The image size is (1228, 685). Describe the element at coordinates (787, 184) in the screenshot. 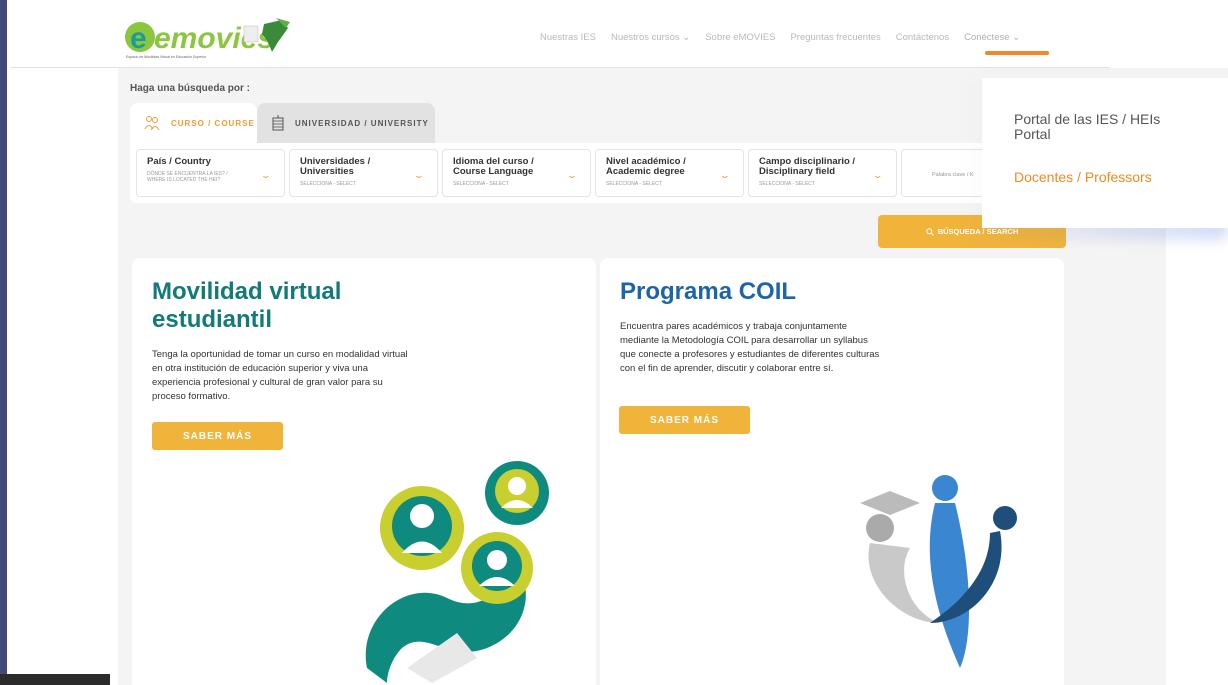

I see `filter-disciplinary-field-sub: SELECCIONA - SELECT` at that location.